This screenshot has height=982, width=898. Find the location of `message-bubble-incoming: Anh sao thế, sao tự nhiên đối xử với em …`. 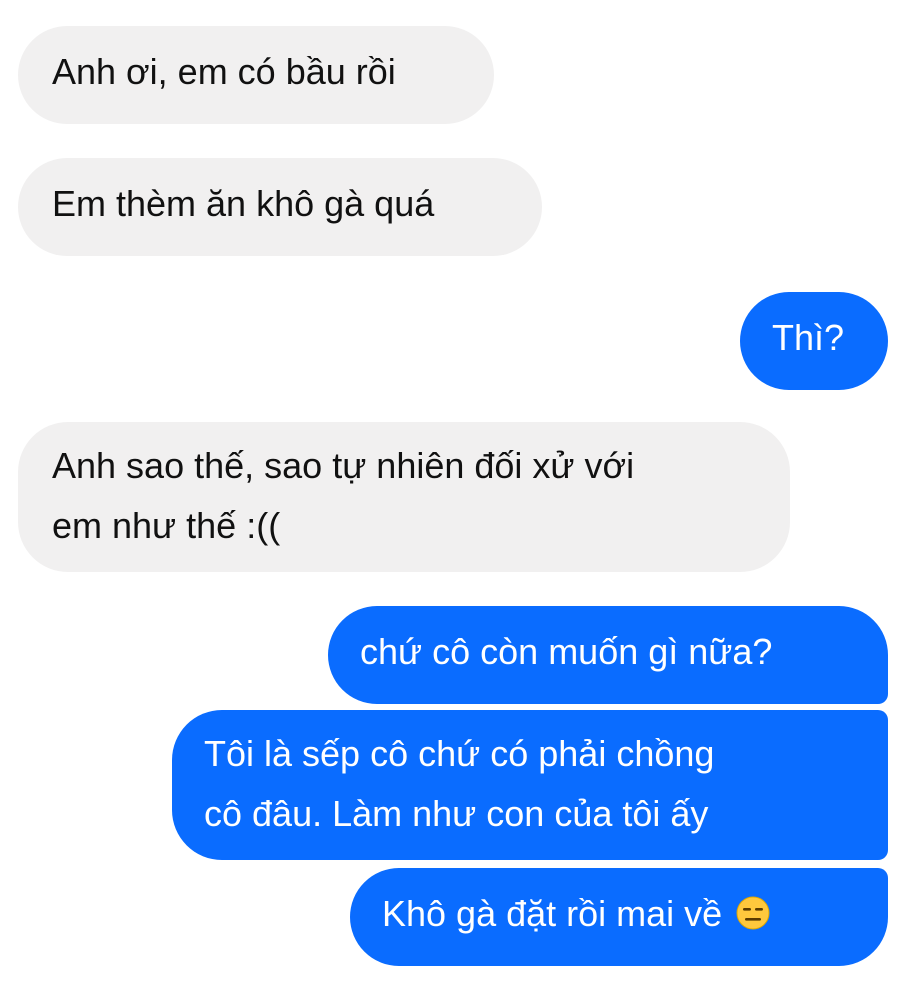

message-bubble-incoming: Anh sao thế, sao tự nhiên đối xử với em … is located at coordinates (404, 497).